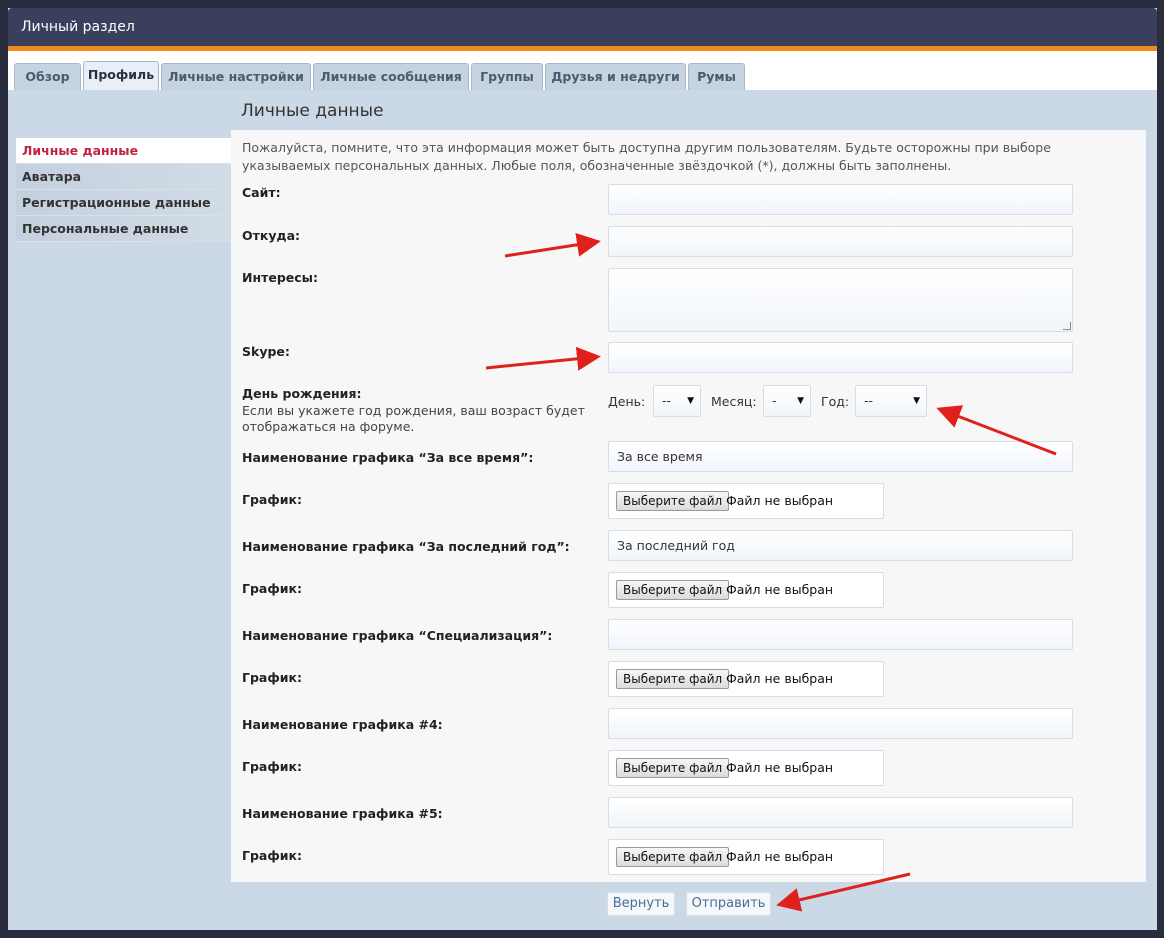 Image resolution: width=1164 pixels, height=938 pixels. Describe the element at coordinates (840, 300) in the screenshot. I see `interests-textarea` at that location.